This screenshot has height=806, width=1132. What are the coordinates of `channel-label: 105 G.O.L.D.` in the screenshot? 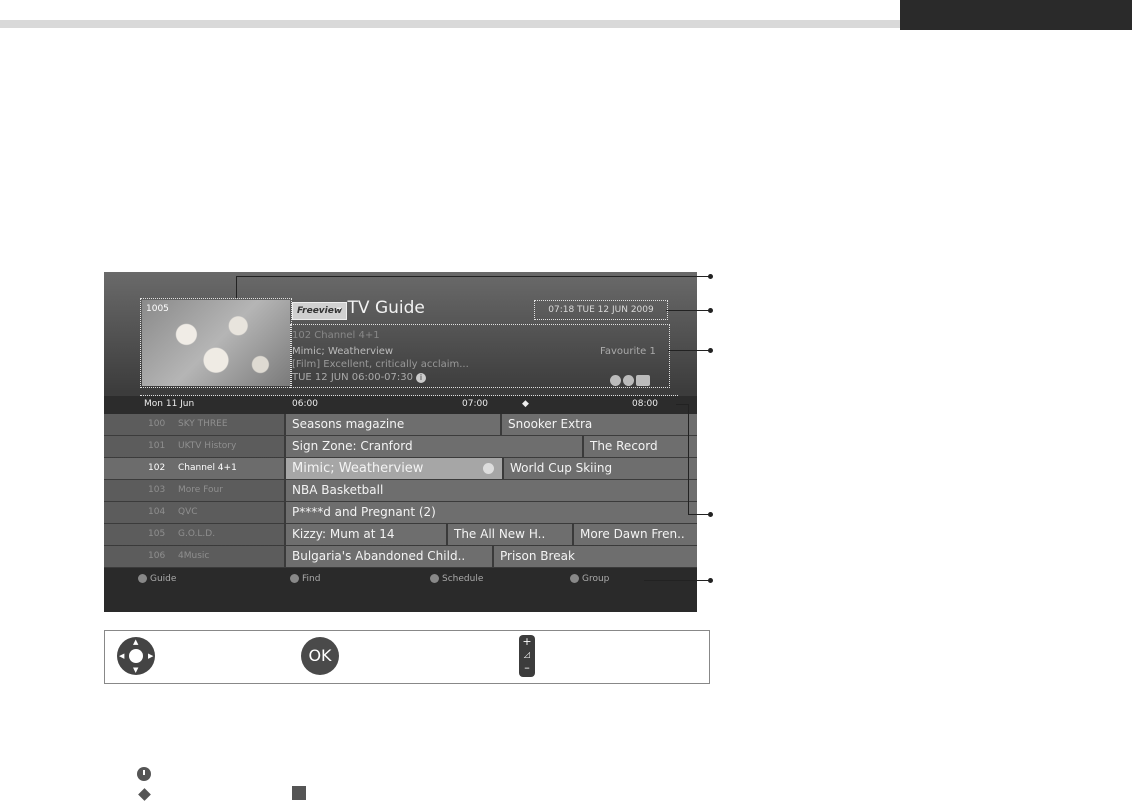 It's located at (194, 534).